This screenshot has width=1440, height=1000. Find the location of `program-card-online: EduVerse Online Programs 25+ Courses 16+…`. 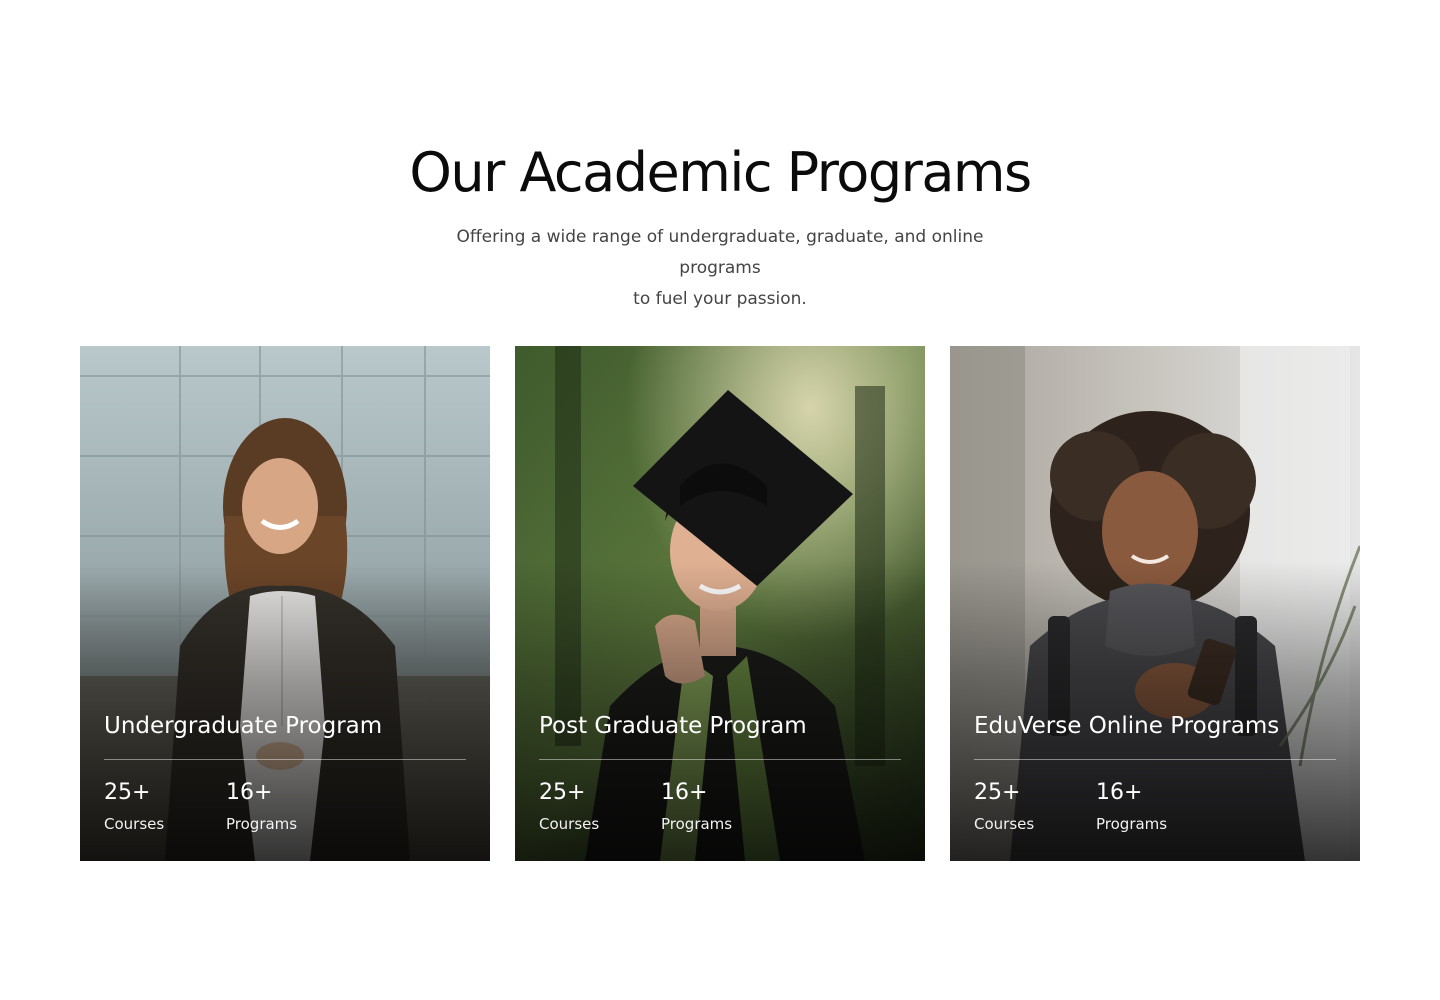

program-card-online: EduVerse Online Programs 25+ Courses 16+… is located at coordinates (1155, 603).